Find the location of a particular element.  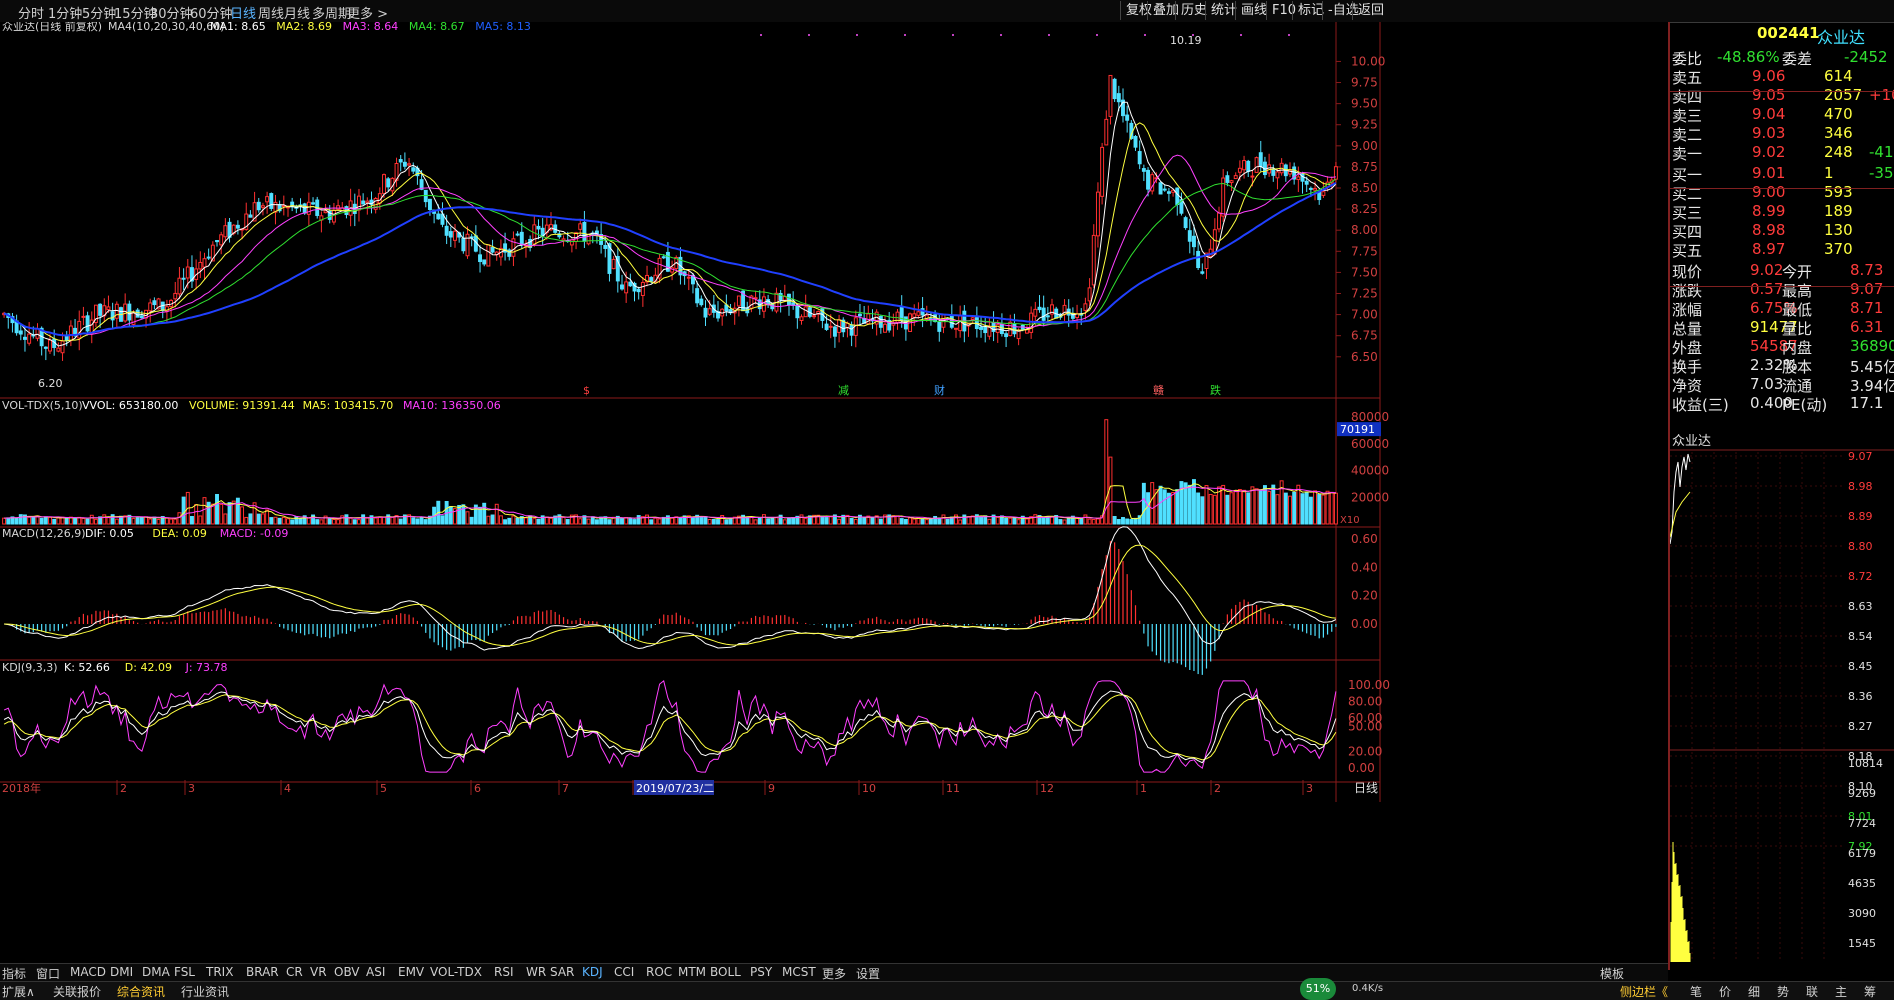

right-tab: 主 is located at coordinates (1841, 991).